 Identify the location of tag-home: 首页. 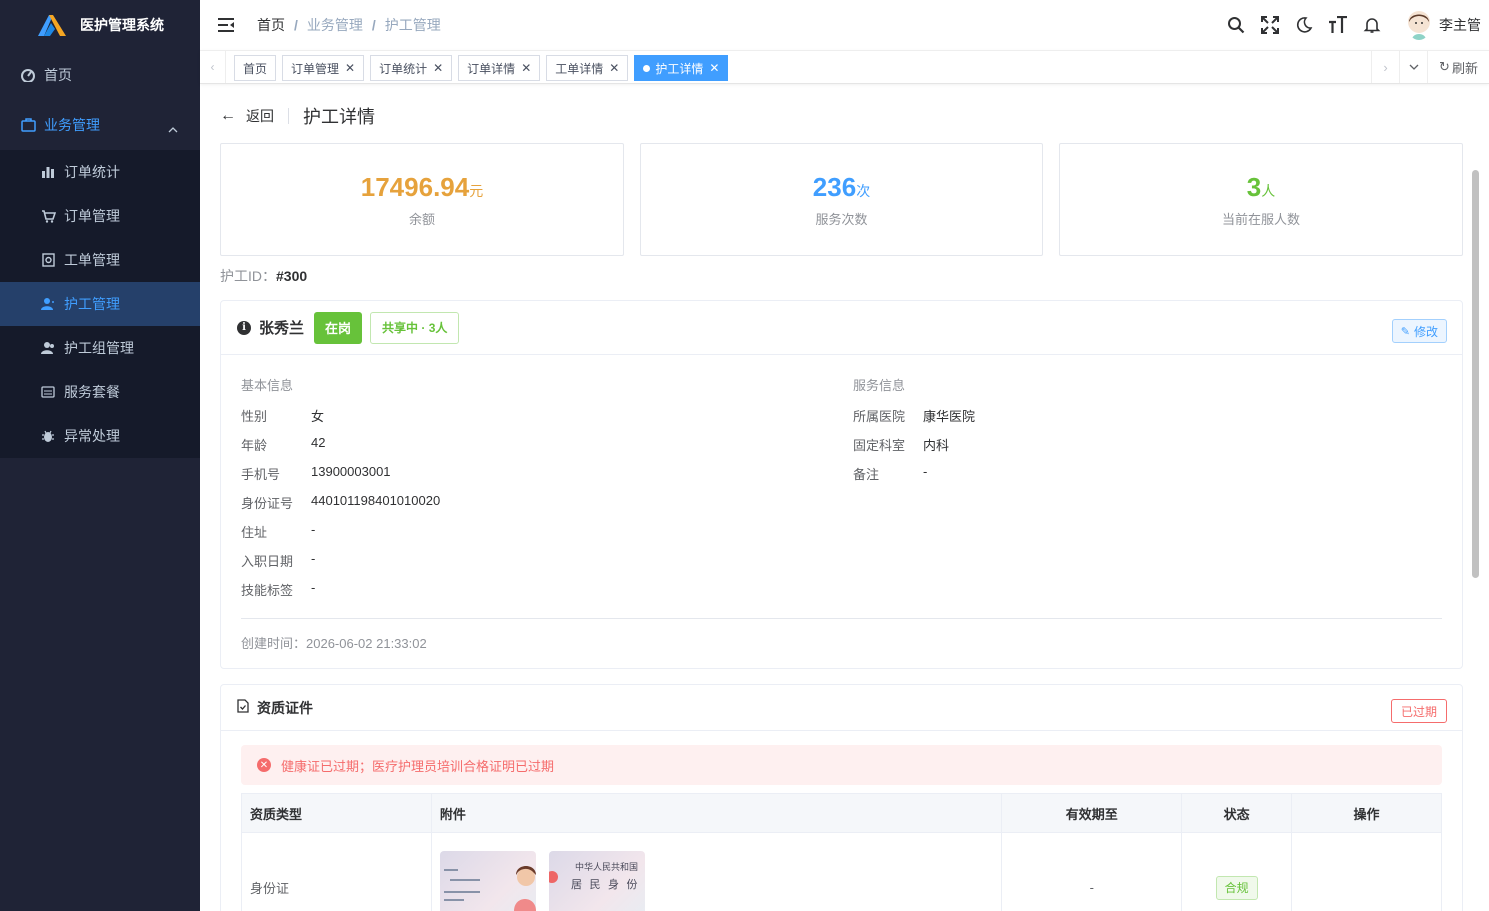
(255, 68).